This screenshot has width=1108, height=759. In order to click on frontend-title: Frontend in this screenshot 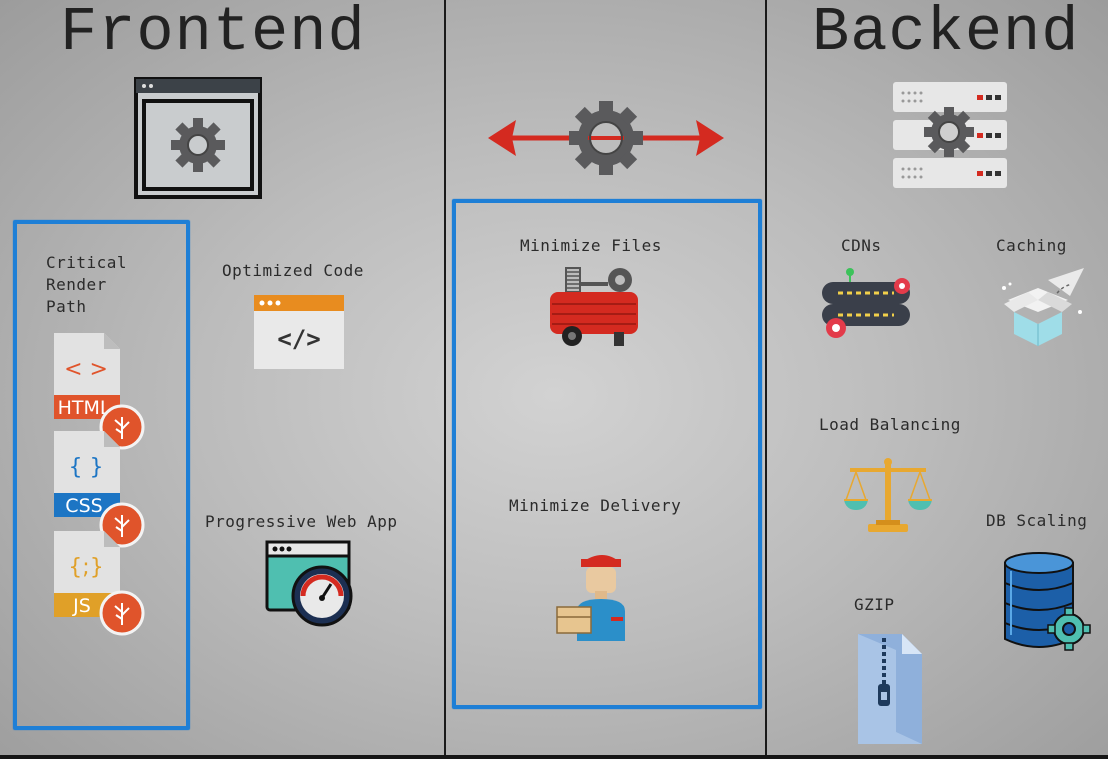, I will do `click(213, 34)`.